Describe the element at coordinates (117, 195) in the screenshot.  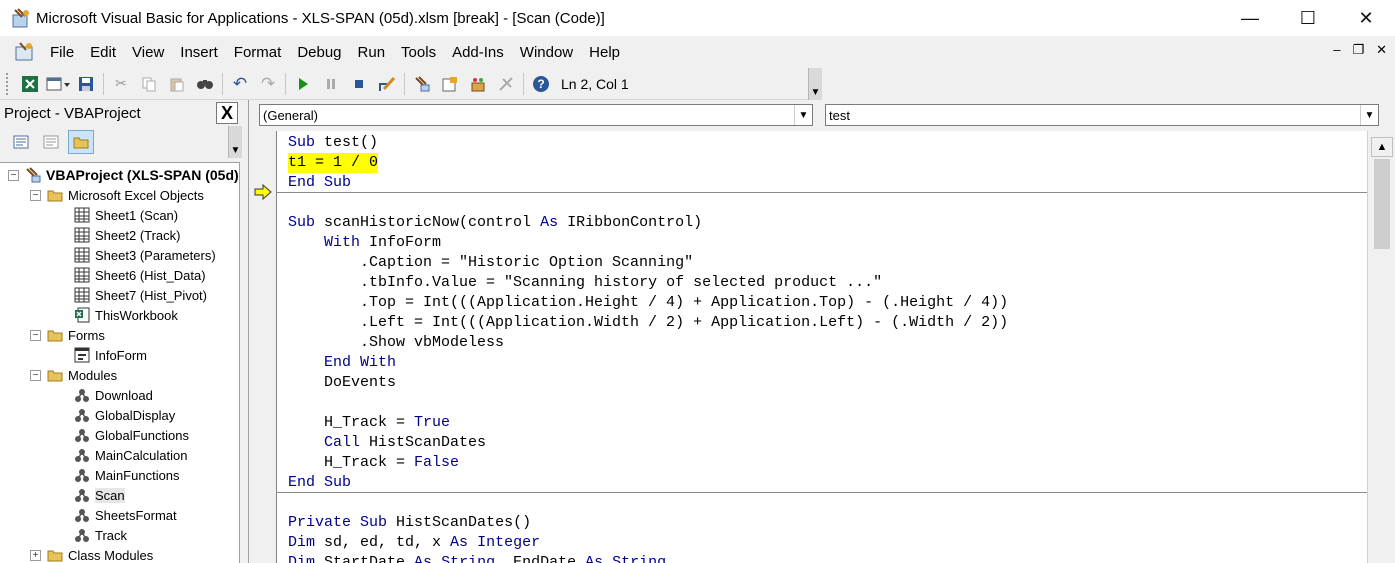
I see `tree-node-excel-objects: − Microsoft Excel Objects` at that location.